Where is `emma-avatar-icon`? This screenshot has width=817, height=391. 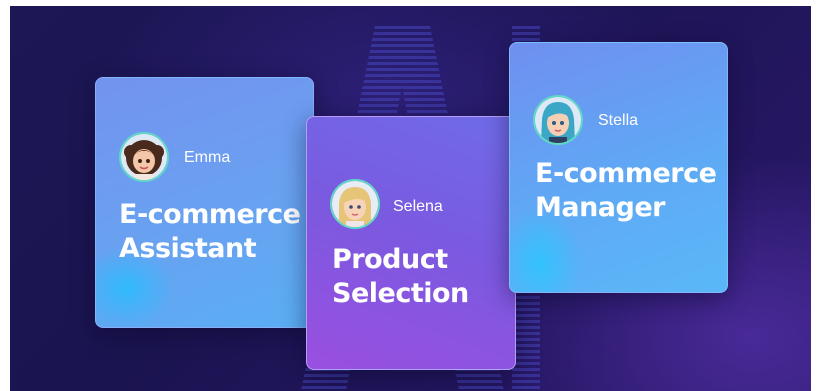 emma-avatar-icon is located at coordinates (144, 157).